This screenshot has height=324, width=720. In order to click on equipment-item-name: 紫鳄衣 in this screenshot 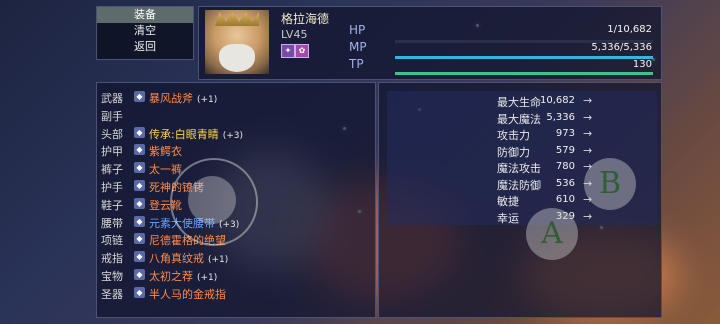, I will do `click(167, 151)`.